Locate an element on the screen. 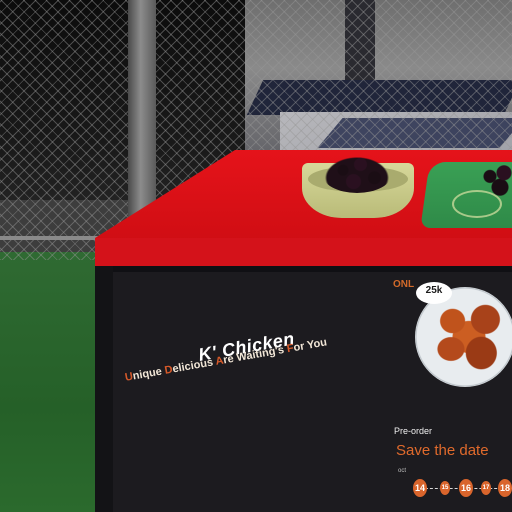  date-badge: 17 is located at coordinates (486, 488).